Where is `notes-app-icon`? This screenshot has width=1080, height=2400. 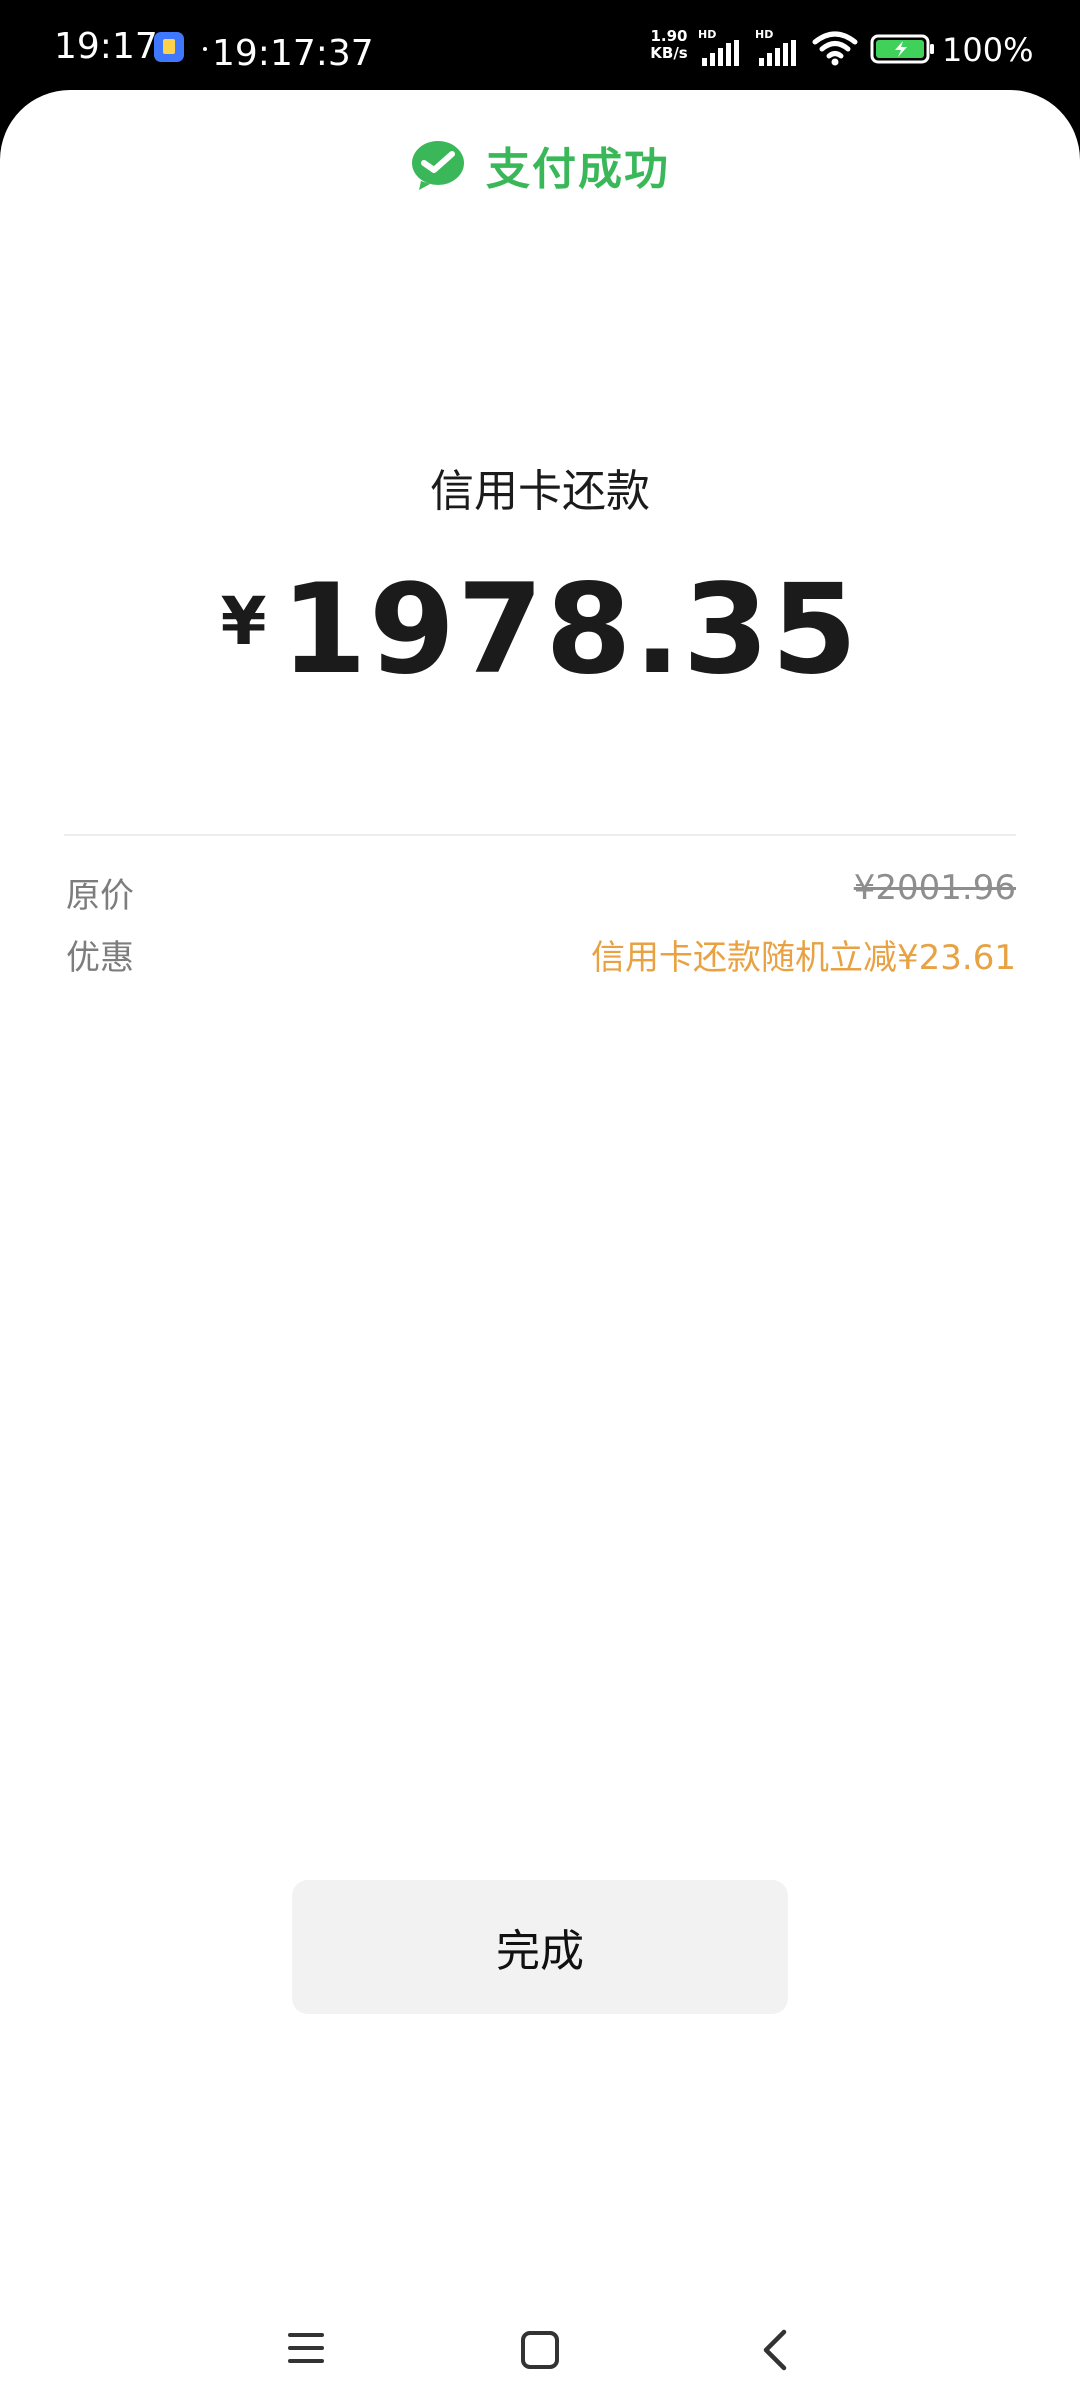 notes-app-icon is located at coordinates (169, 47).